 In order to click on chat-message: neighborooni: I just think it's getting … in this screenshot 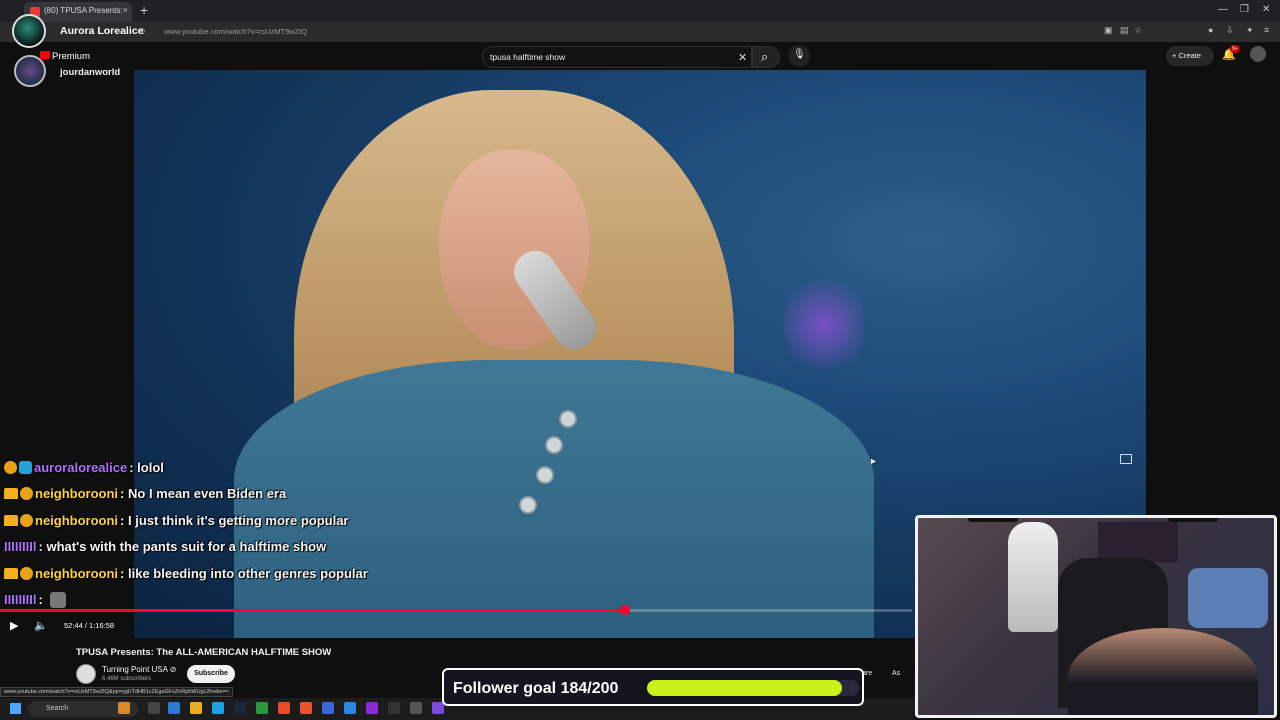, I will do `click(214, 520)`.